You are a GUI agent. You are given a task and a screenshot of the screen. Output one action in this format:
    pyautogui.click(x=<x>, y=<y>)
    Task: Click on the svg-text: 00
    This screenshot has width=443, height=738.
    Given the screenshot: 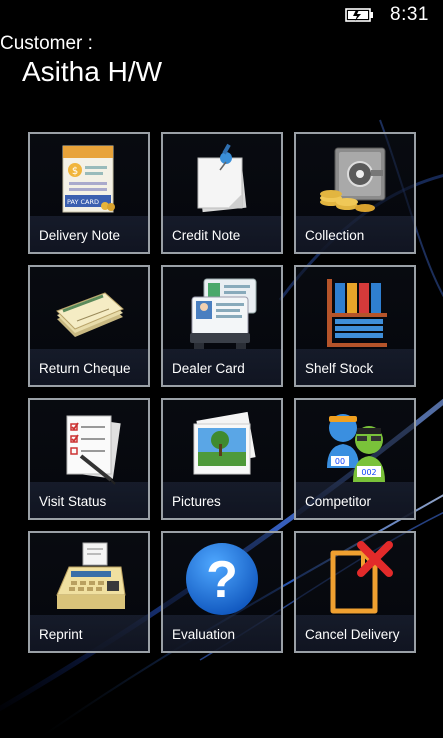 What is the action you would take?
    pyautogui.click(x=340, y=461)
    